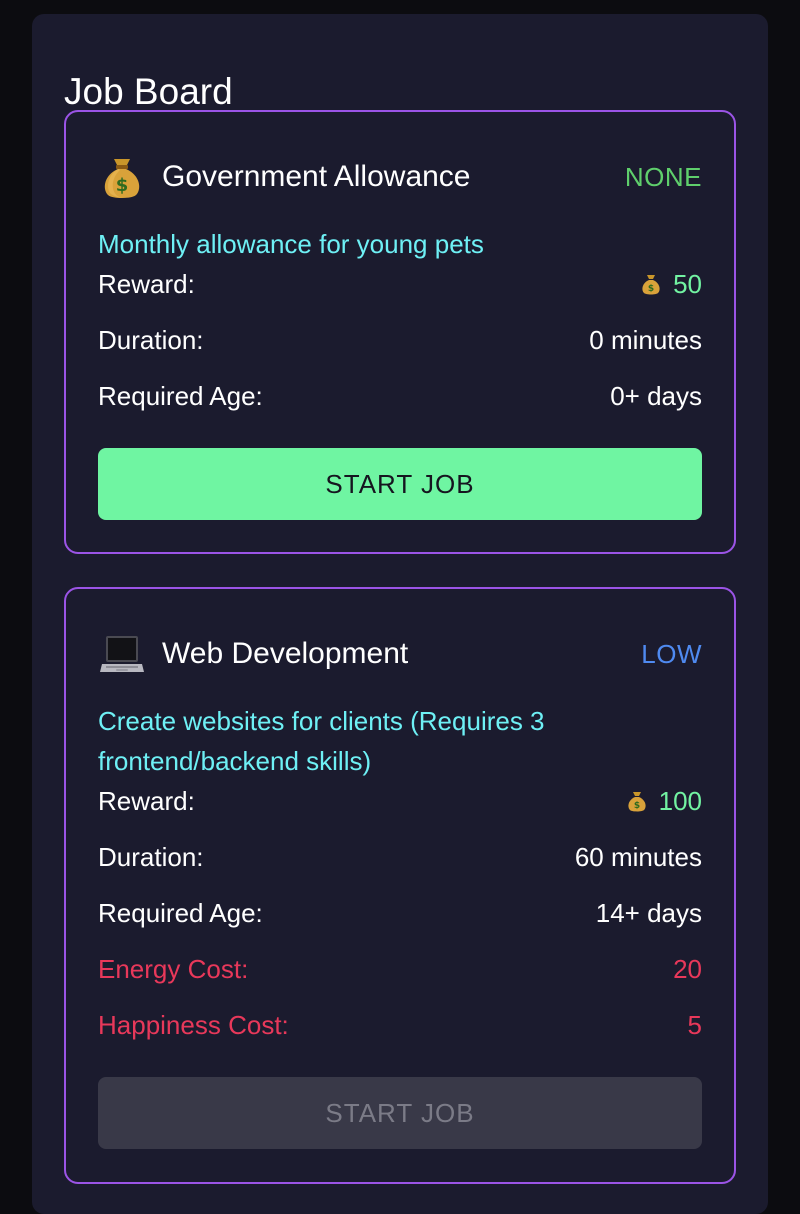 The height and width of the screenshot is (1214, 800). I want to click on reward-value-group: $ 50, so click(670, 284).